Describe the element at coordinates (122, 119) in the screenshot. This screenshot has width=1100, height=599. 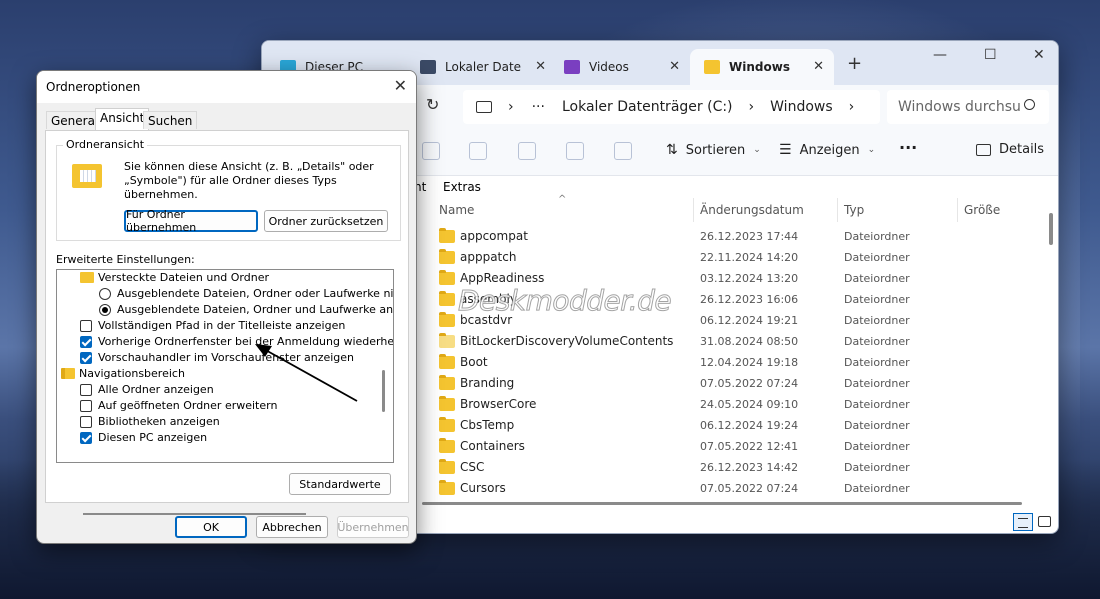
I see `tab-ansicht: Ansicht` at that location.